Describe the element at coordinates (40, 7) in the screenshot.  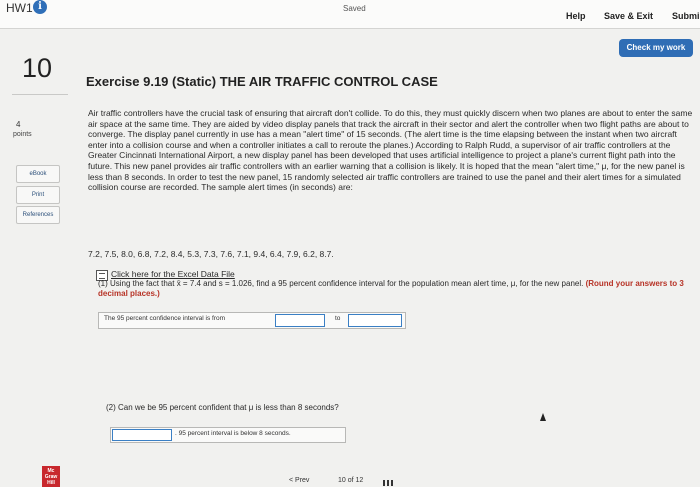
I see `info-icon: i` at that location.